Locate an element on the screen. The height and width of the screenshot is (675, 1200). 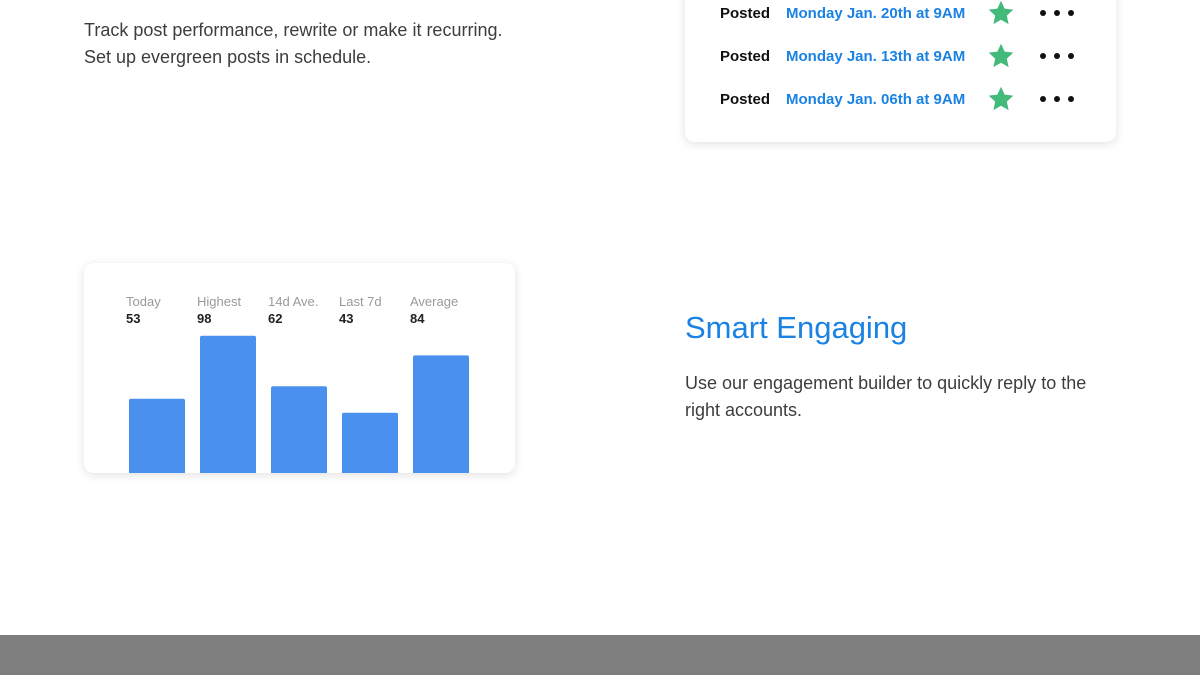
post-date-link: Monday Jan. 20th at 9AM is located at coordinates (886, 13).